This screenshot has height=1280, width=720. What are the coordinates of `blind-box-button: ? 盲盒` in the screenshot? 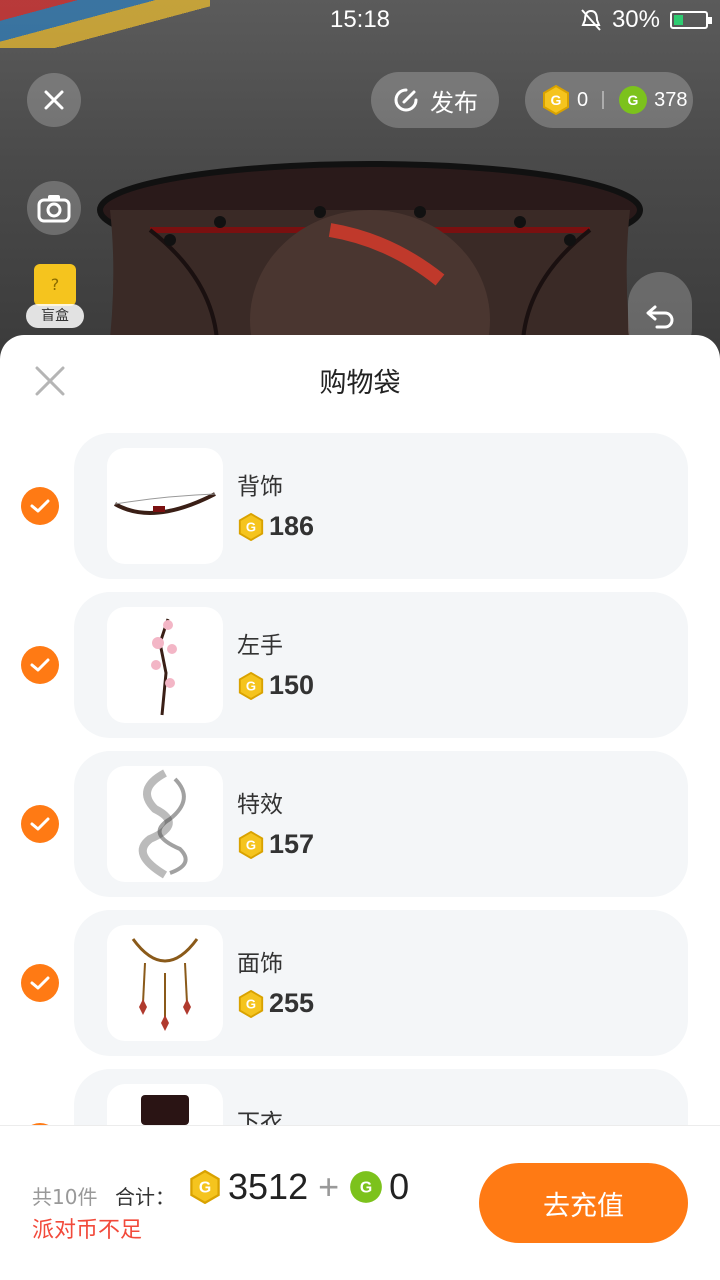 It's located at (55, 297).